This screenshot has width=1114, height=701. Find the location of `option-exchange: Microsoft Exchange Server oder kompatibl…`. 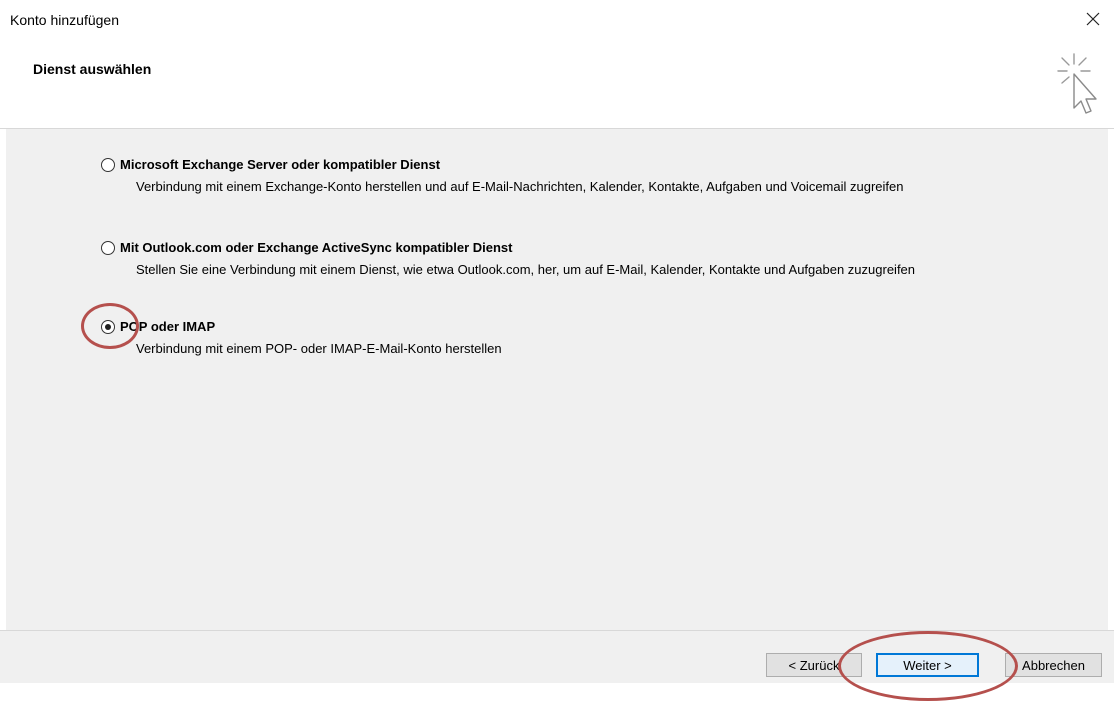

option-exchange: Microsoft Exchange Server oder kompatibl… is located at coordinates (583, 176).